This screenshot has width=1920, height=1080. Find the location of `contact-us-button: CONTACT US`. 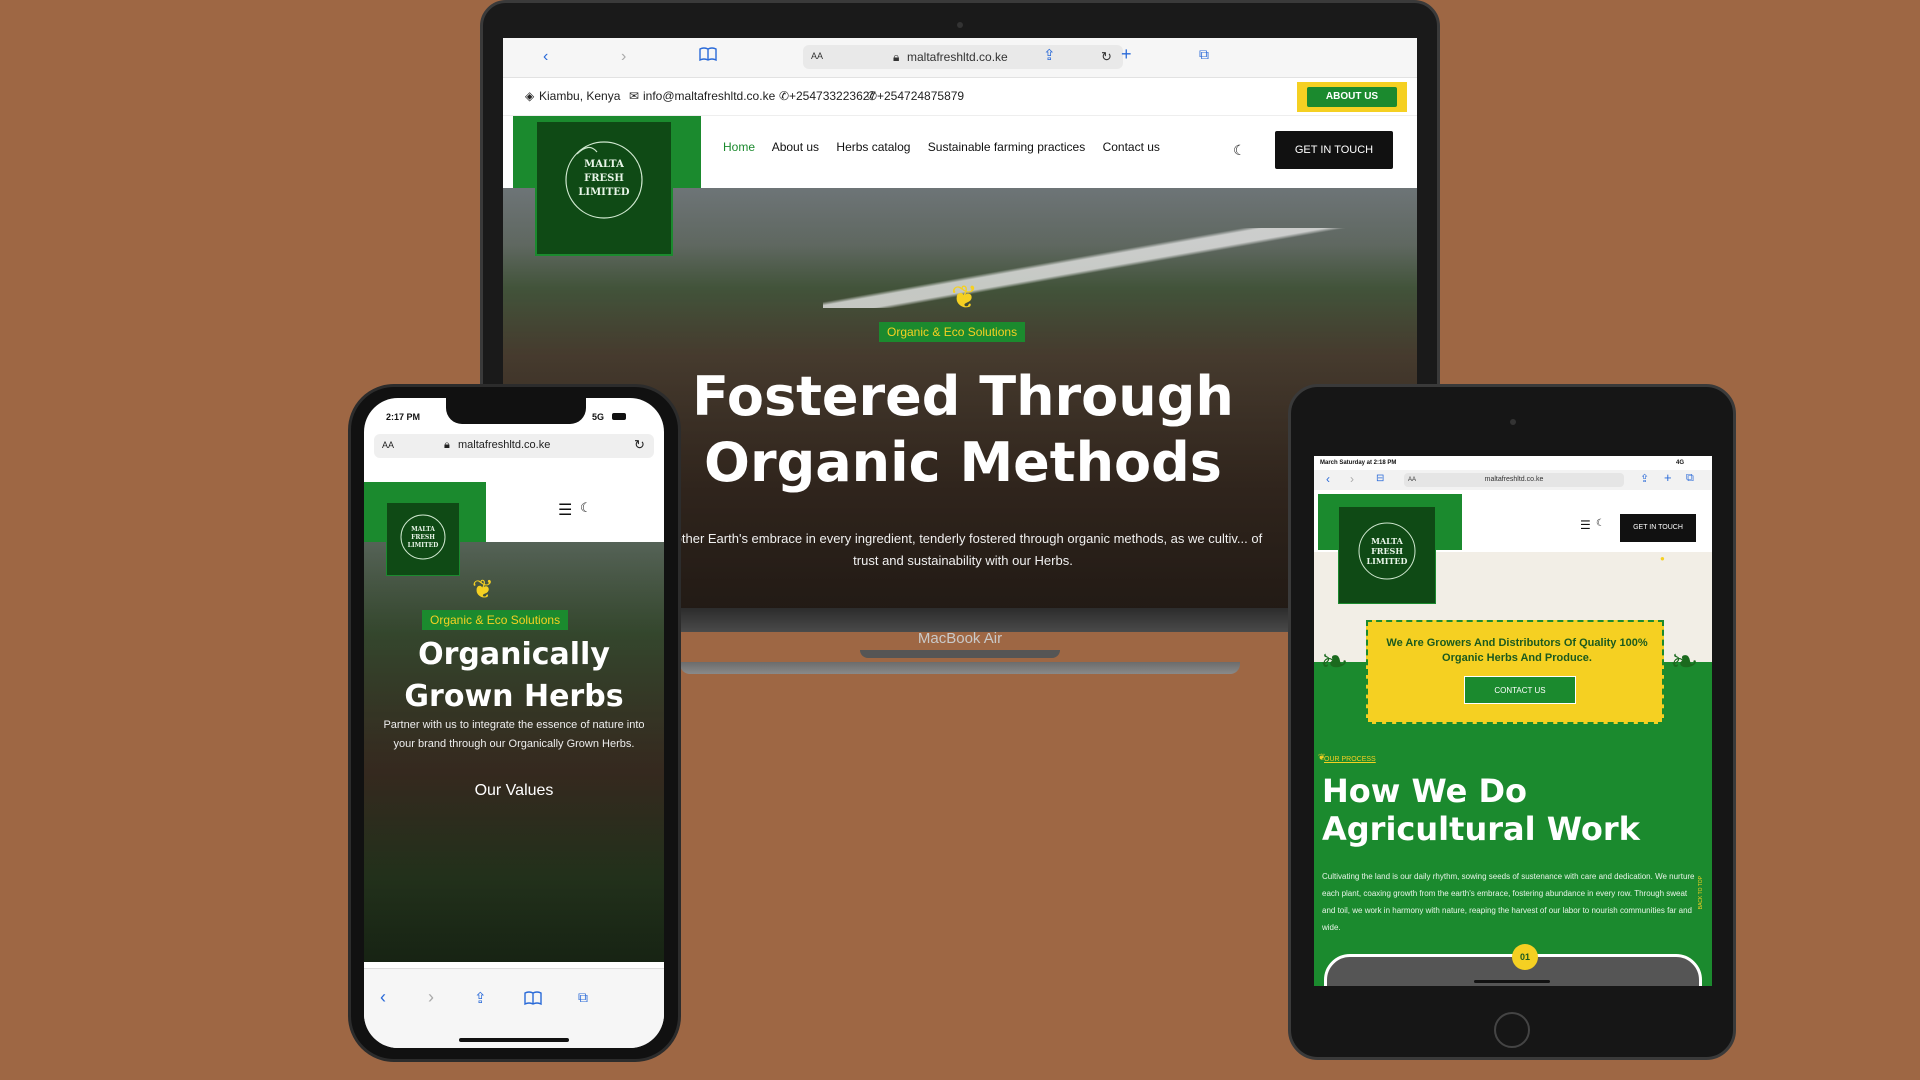

contact-us-button: CONTACT US is located at coordinates (1520, 690).